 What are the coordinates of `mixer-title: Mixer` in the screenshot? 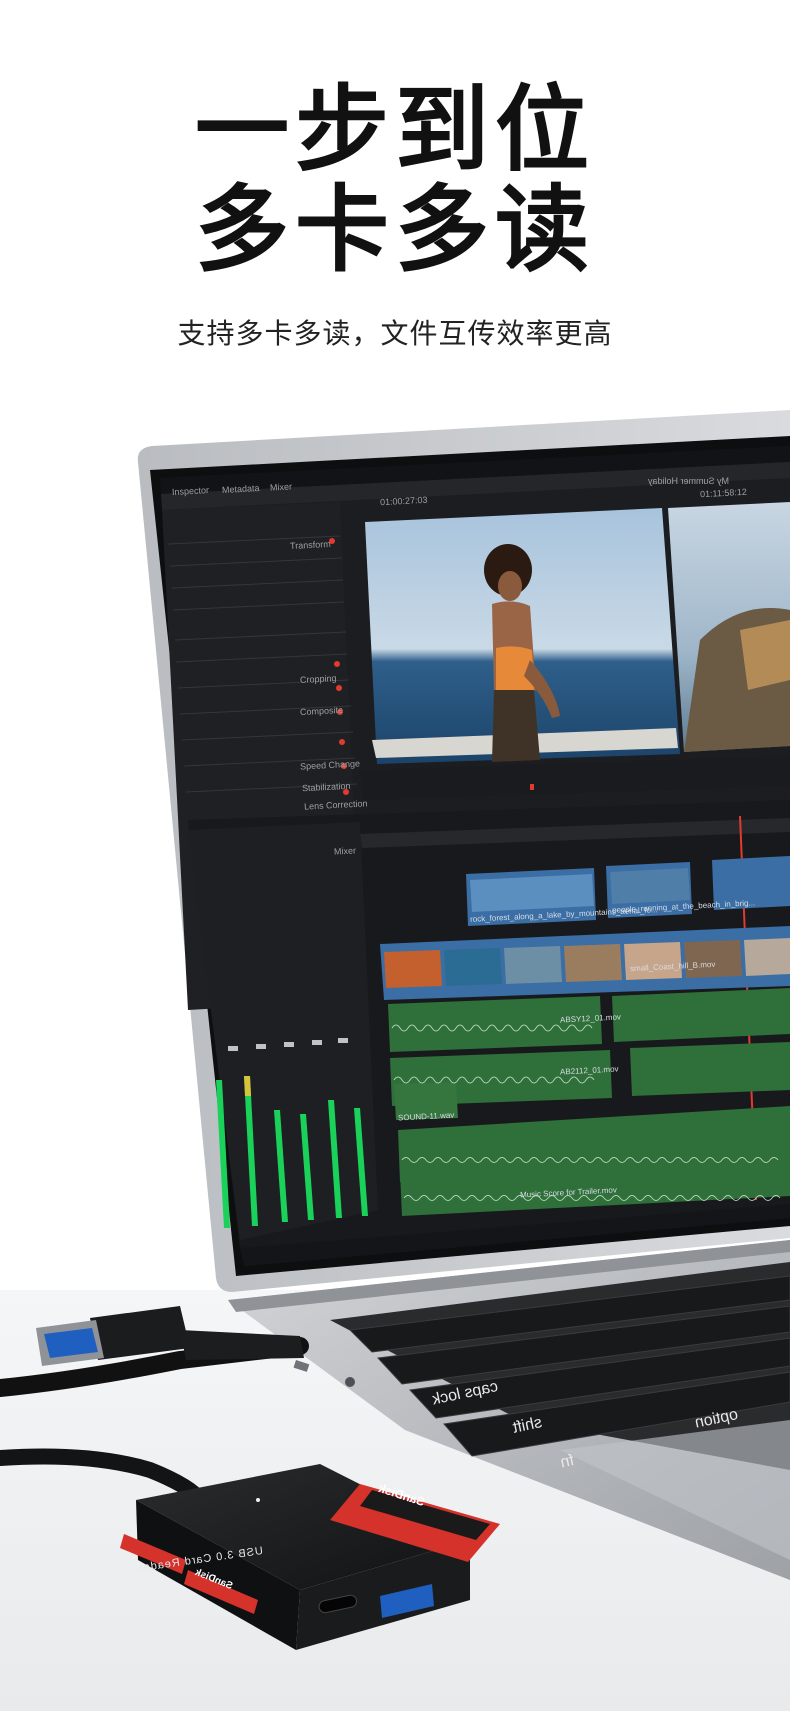 It's located at (345, 851).